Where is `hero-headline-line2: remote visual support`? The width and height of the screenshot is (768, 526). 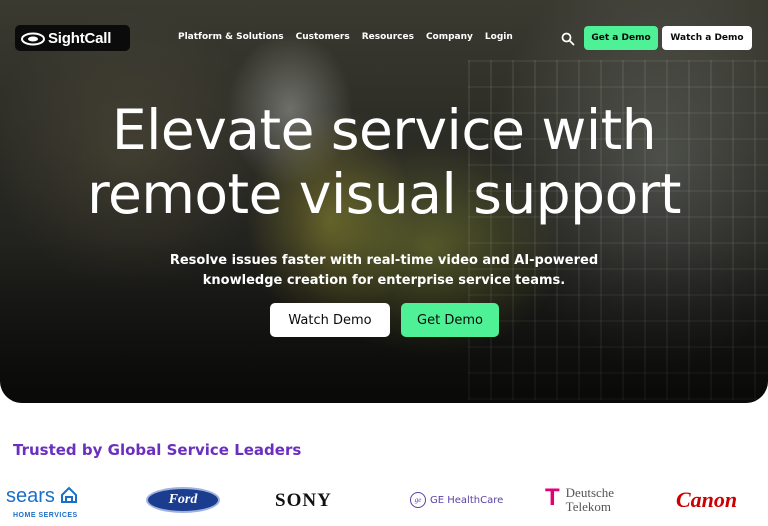 hero-headline-line2: remote visual support is located at coordinates (384, 194).